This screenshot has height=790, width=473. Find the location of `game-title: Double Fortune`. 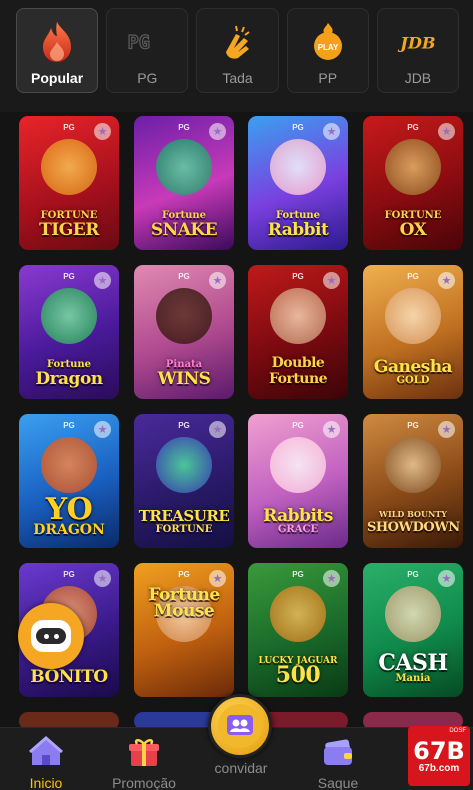

game-title: Double Fortune is located at coordinates (298, 371).